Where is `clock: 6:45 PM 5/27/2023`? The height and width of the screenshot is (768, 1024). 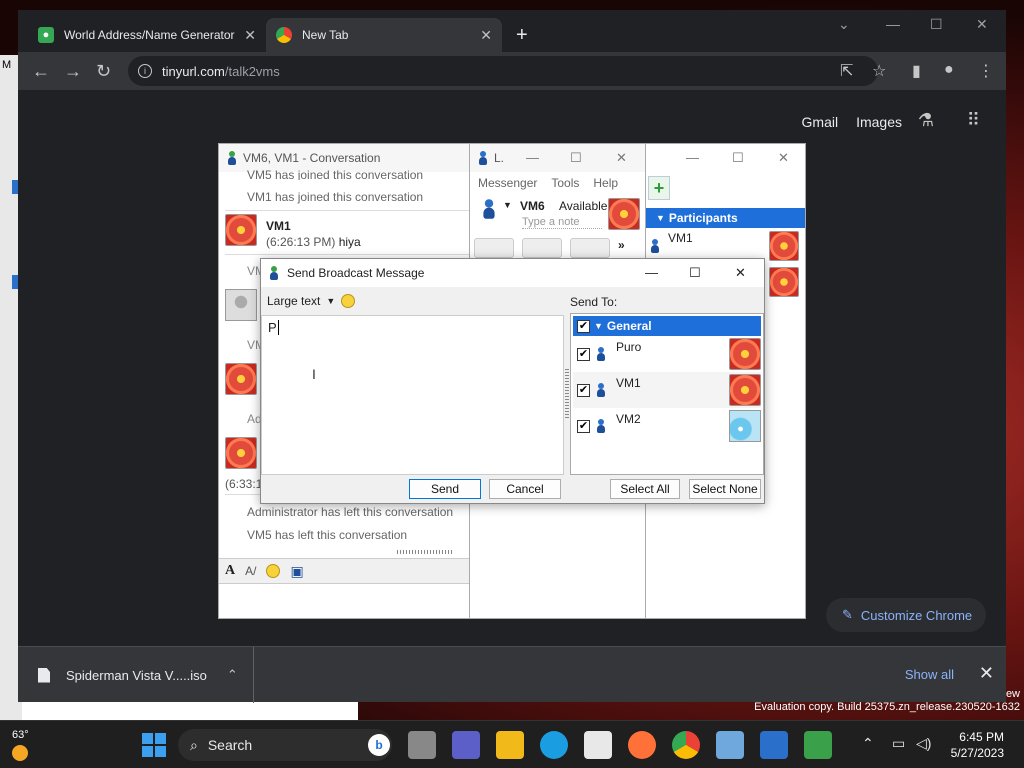
clock: 6:45 PM 5/27/2023 is located at coordinates (977, 745).